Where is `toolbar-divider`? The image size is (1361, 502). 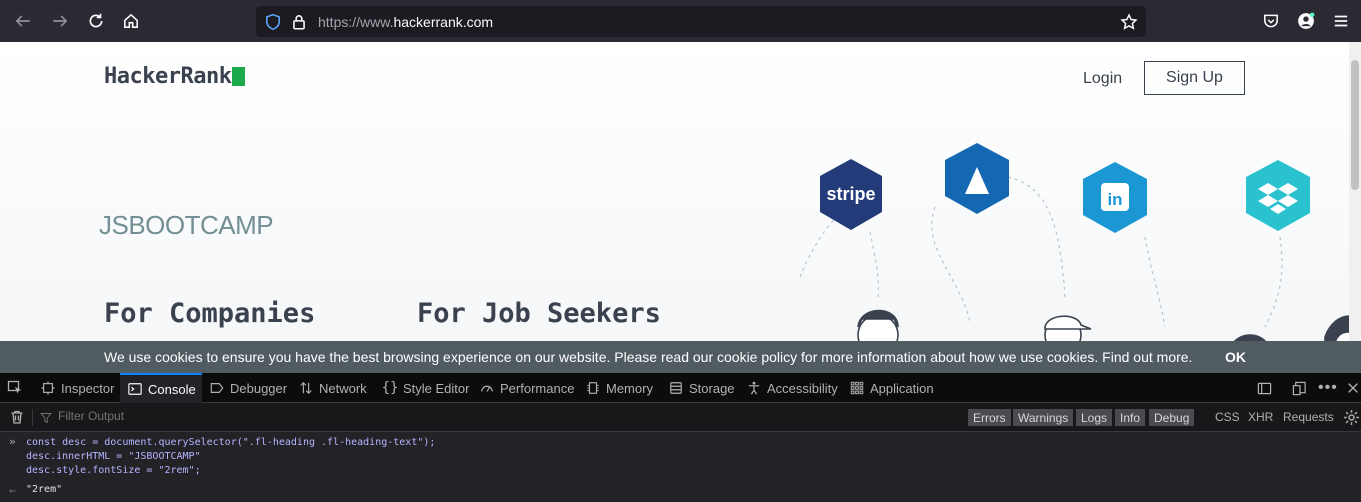
toolbar-divider is located at coordinates (32, 417).